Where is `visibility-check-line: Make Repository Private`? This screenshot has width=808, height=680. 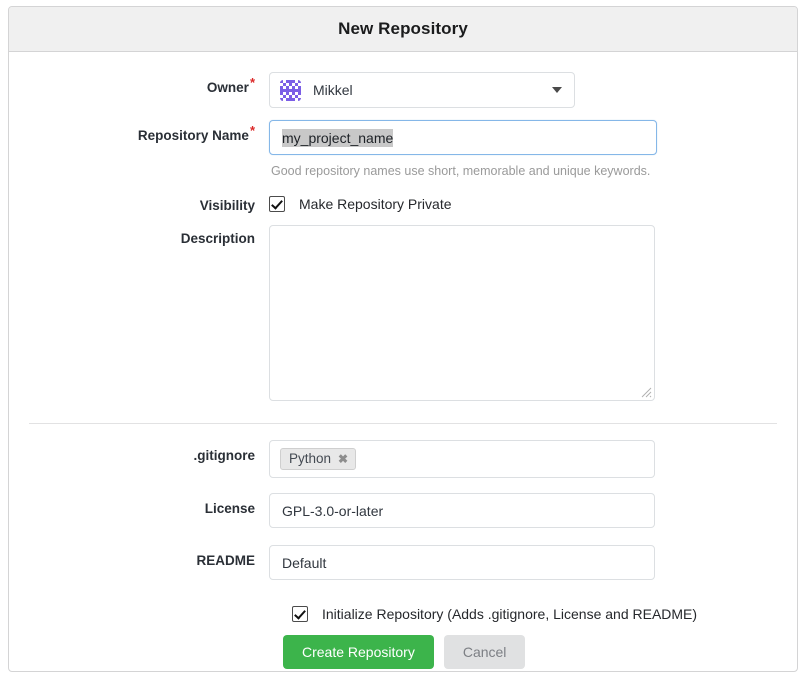
visibility-check-line: Make Repository Private is located at coordinates (533, 201).